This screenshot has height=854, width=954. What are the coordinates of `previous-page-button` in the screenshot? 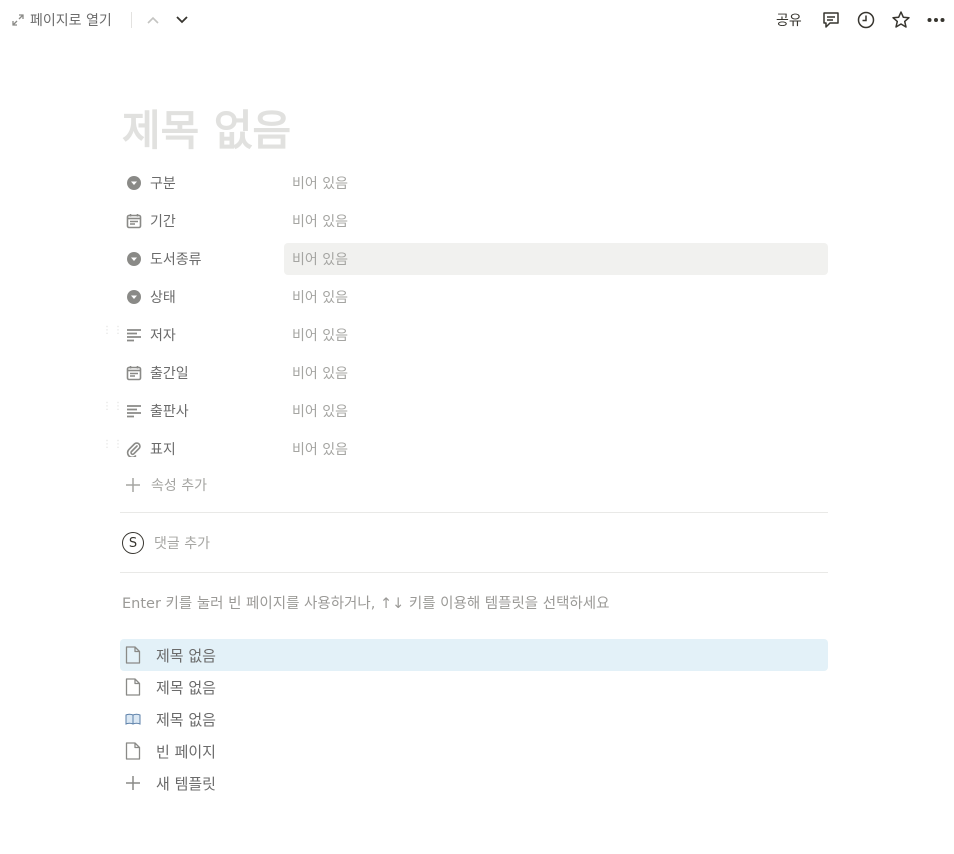 It's located at (153, 20).